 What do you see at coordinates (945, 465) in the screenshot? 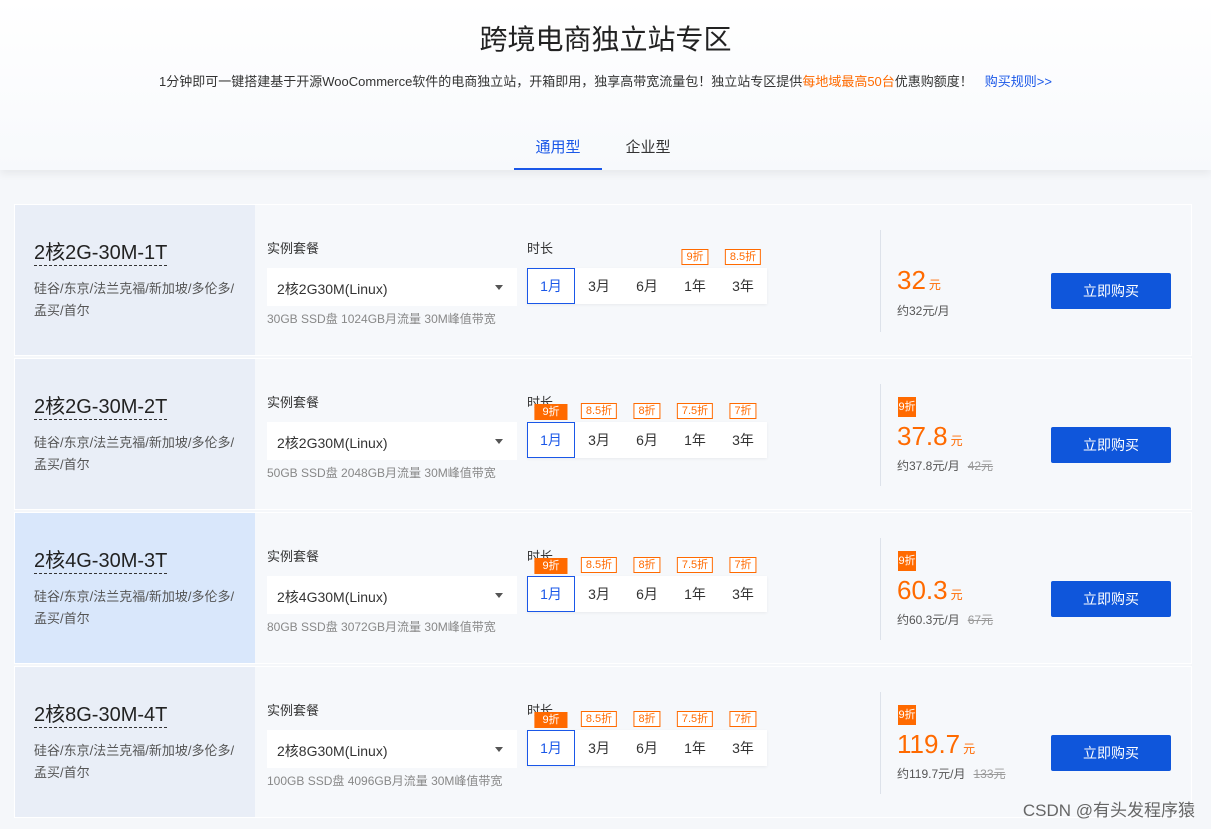
I see `price-per-month: 约37.8元/月 42元` at bounding box center [945, 465].